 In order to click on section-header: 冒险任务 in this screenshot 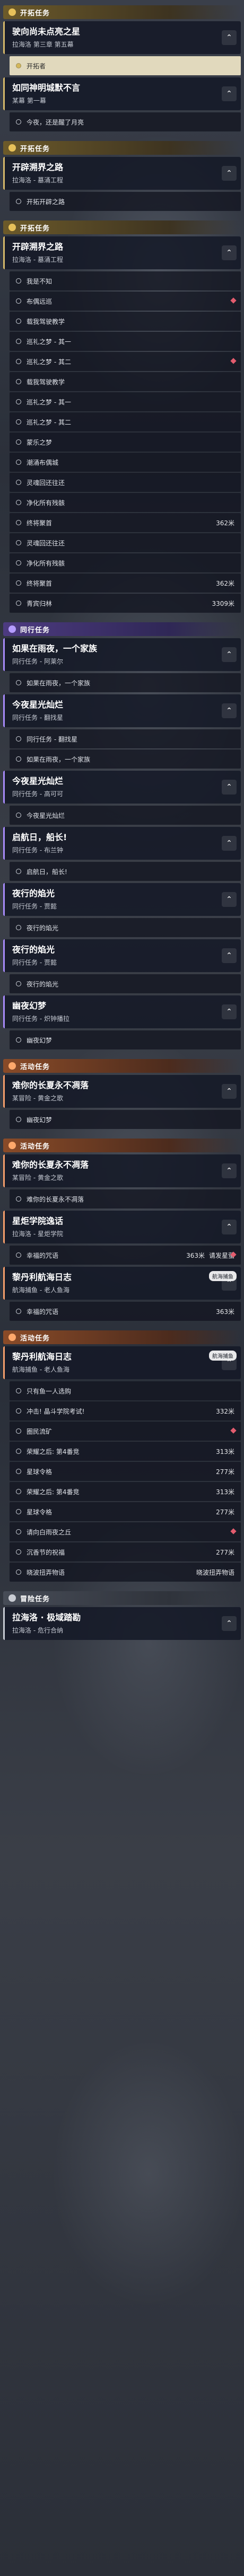, I will do `click(122, 1598)`.